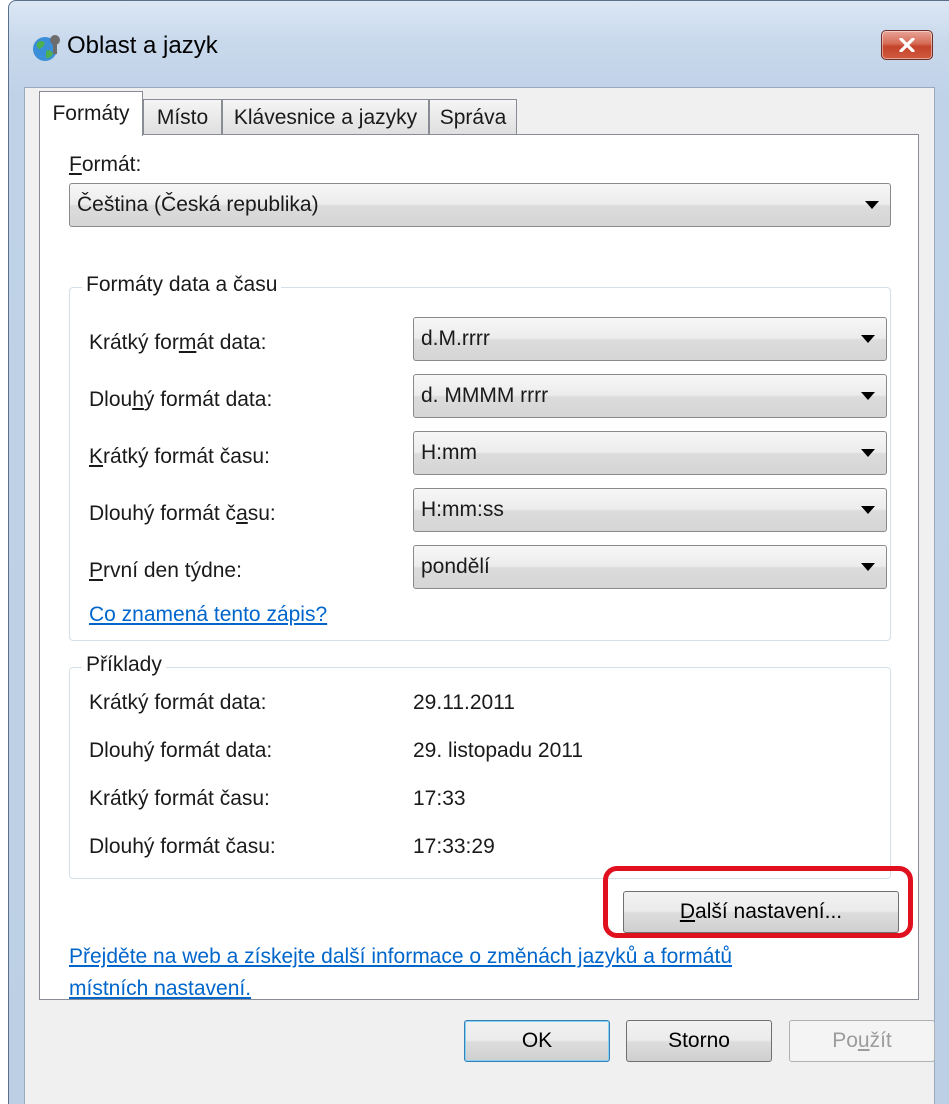  Describe the element at coordinates (179, 798) in the screenshot. I see `example-short-time-label: Krátký formát času:` at that location.